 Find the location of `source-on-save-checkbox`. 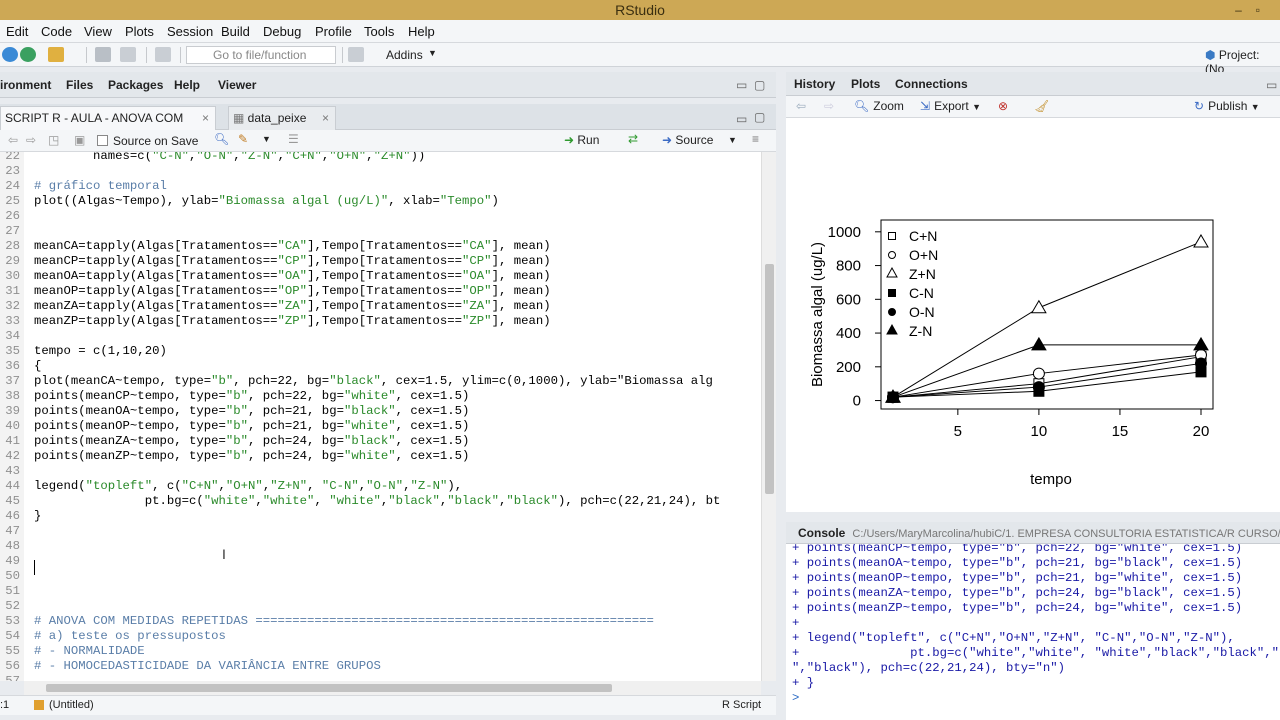

source-on-save-checkbox is located at coordinates (102, 140).